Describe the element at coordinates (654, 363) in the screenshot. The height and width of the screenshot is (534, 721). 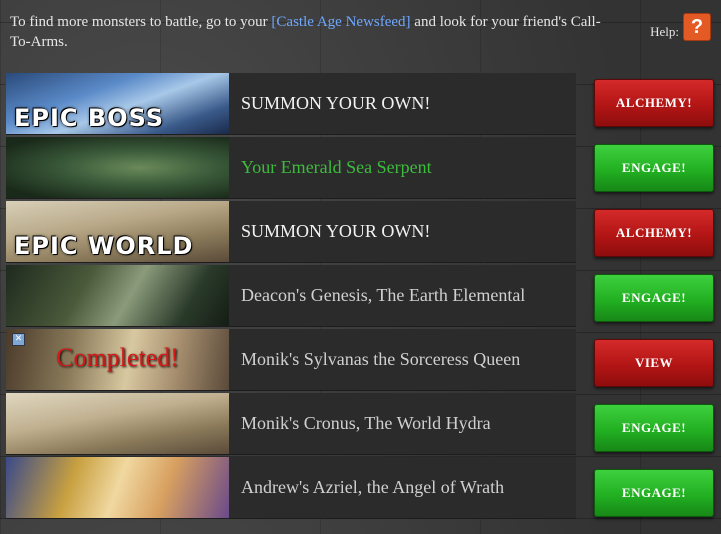
I see `view-button: VIEW` at that location.